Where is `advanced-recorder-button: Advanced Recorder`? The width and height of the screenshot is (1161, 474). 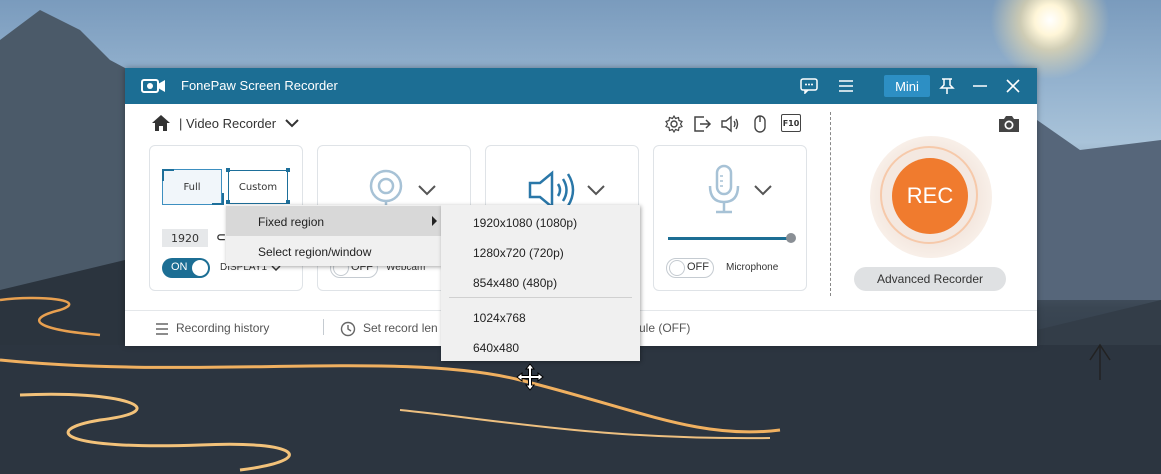 advanced-recorder-button: Advanced Recorder is located at coordinates (930, 279).